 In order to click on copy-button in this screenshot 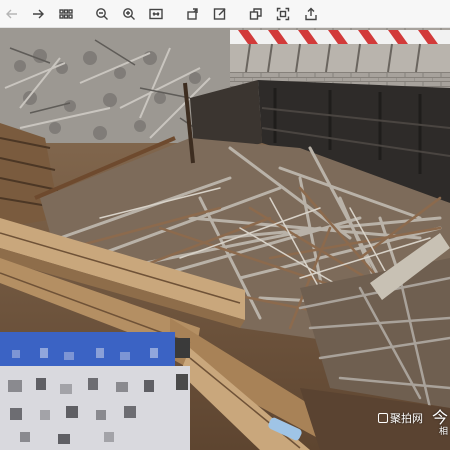, I will do `click(256, 14)`.